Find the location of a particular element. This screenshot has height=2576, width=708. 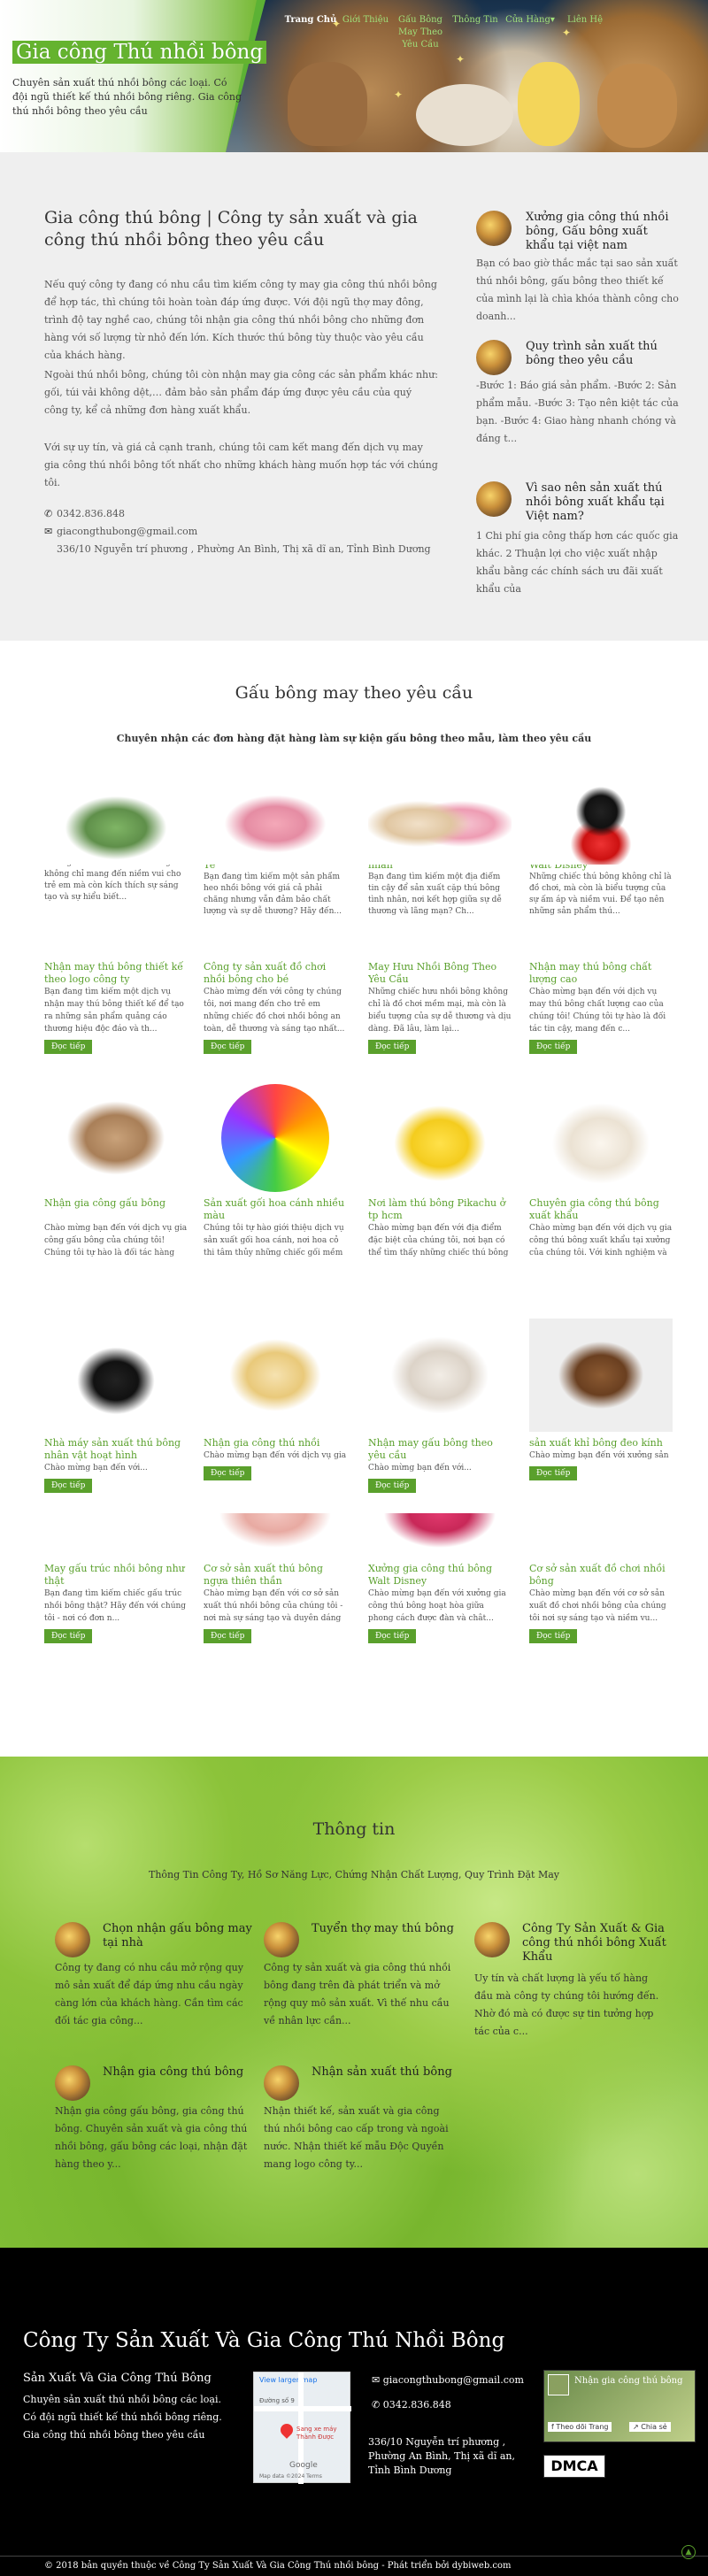

product-title: Nhận gia công gấu bông is located at coordinates (116, 1209).